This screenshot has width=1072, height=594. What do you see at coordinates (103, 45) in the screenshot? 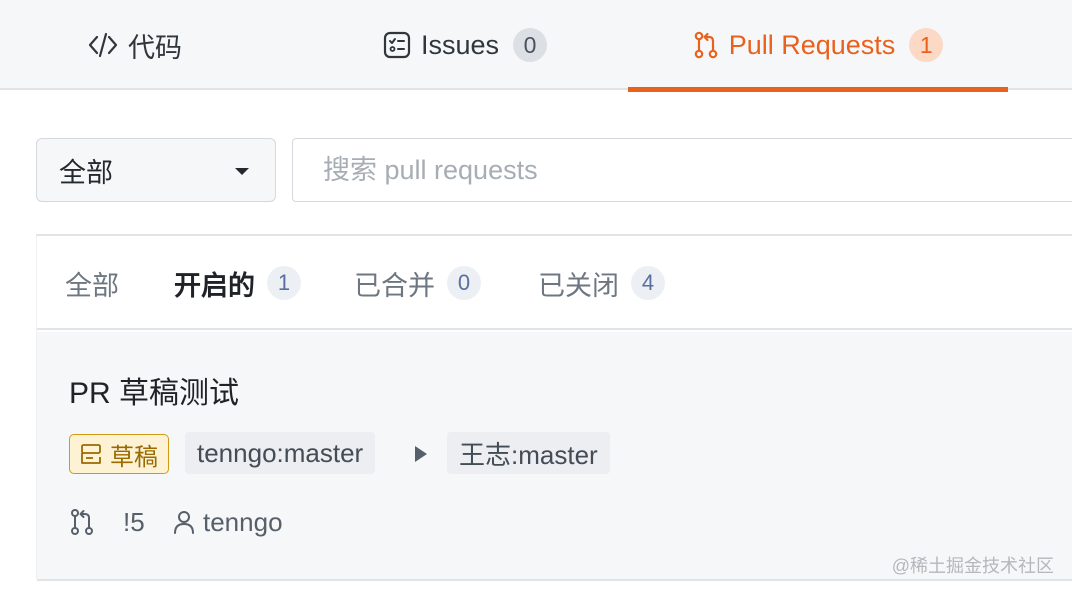
I see `code-icon` at bounding box center [103, 45].